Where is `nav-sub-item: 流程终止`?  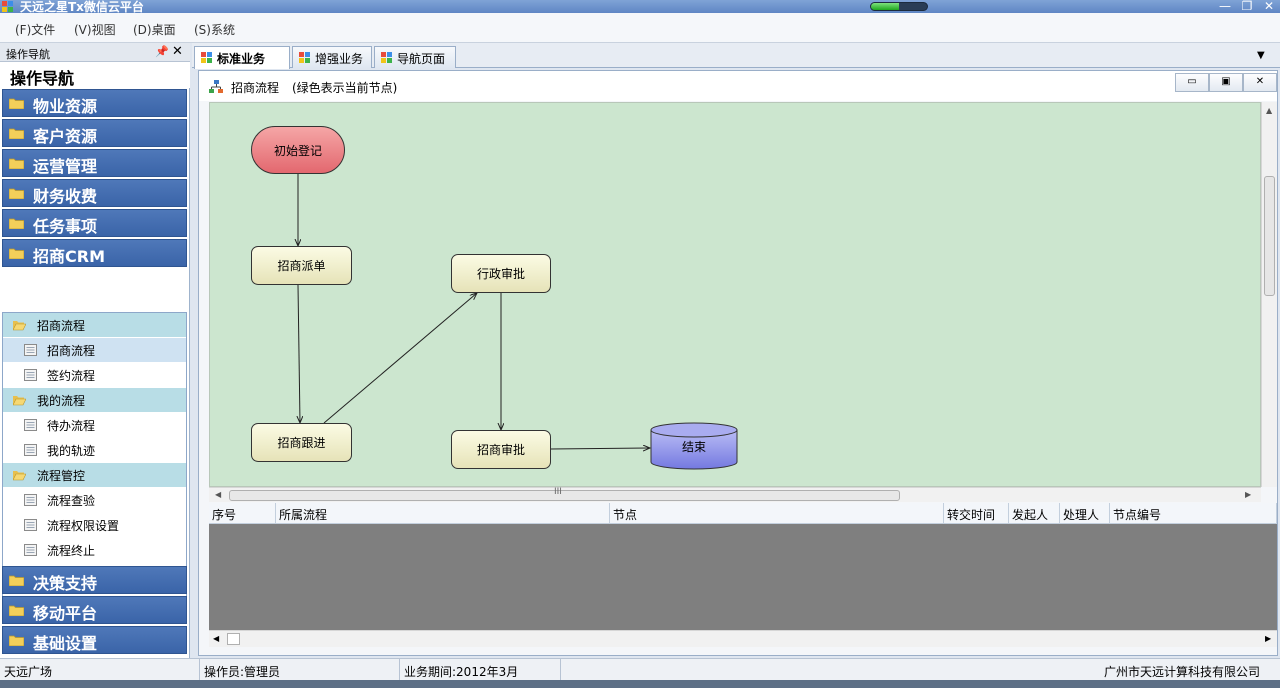 nav-sub-item: 流程终止 is located at coordinates (94, 550).